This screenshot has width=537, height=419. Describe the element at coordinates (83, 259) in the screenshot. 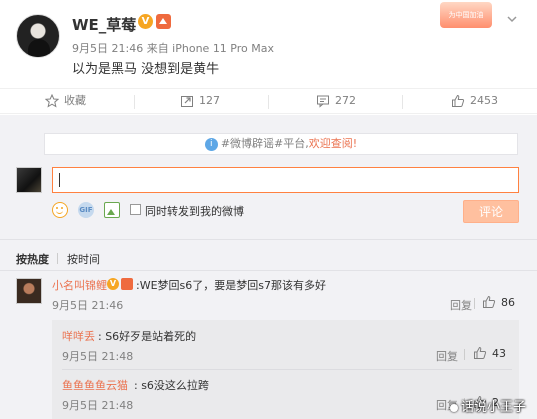

I see `sort-by-time-tab: 按时间` at that location.